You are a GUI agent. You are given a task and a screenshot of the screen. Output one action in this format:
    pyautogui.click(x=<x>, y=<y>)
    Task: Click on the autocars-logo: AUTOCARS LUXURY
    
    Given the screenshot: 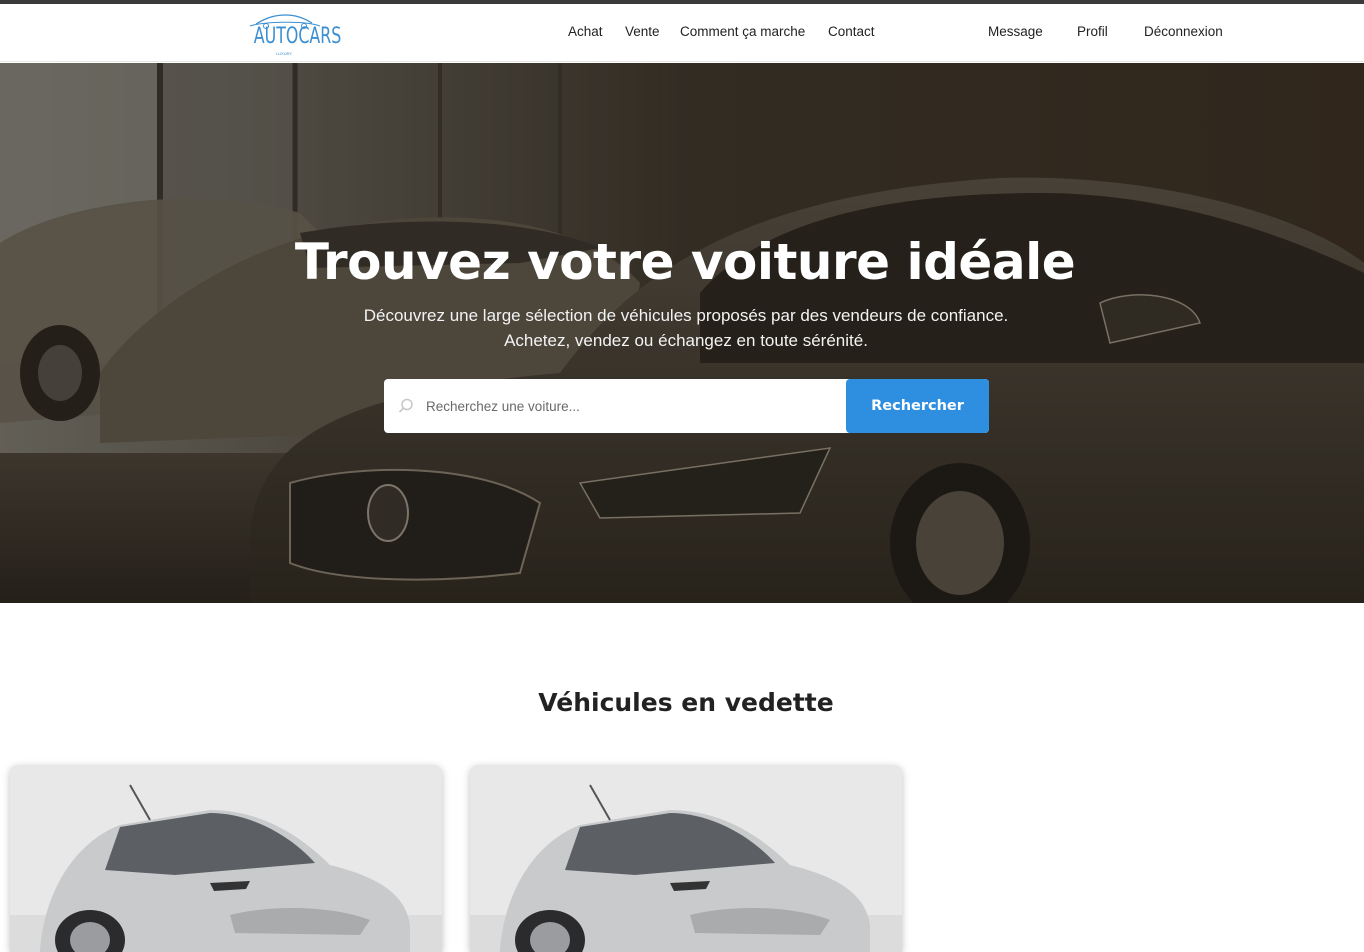 What is the action you would take?
    pyautogui.click(x=292, y=35)
    